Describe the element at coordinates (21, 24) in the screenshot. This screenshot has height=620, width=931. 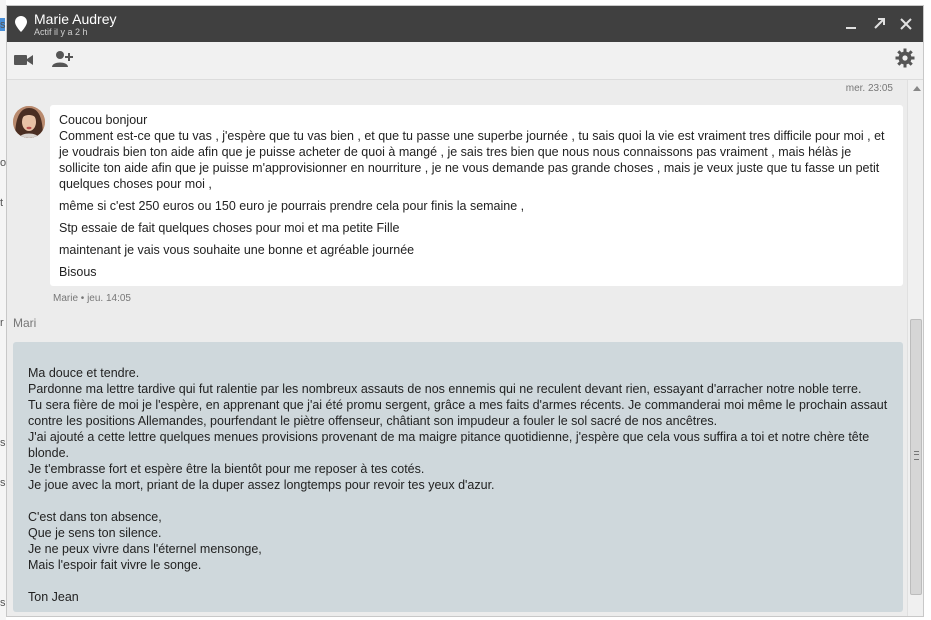
I see `location-pin-icon` at that location.